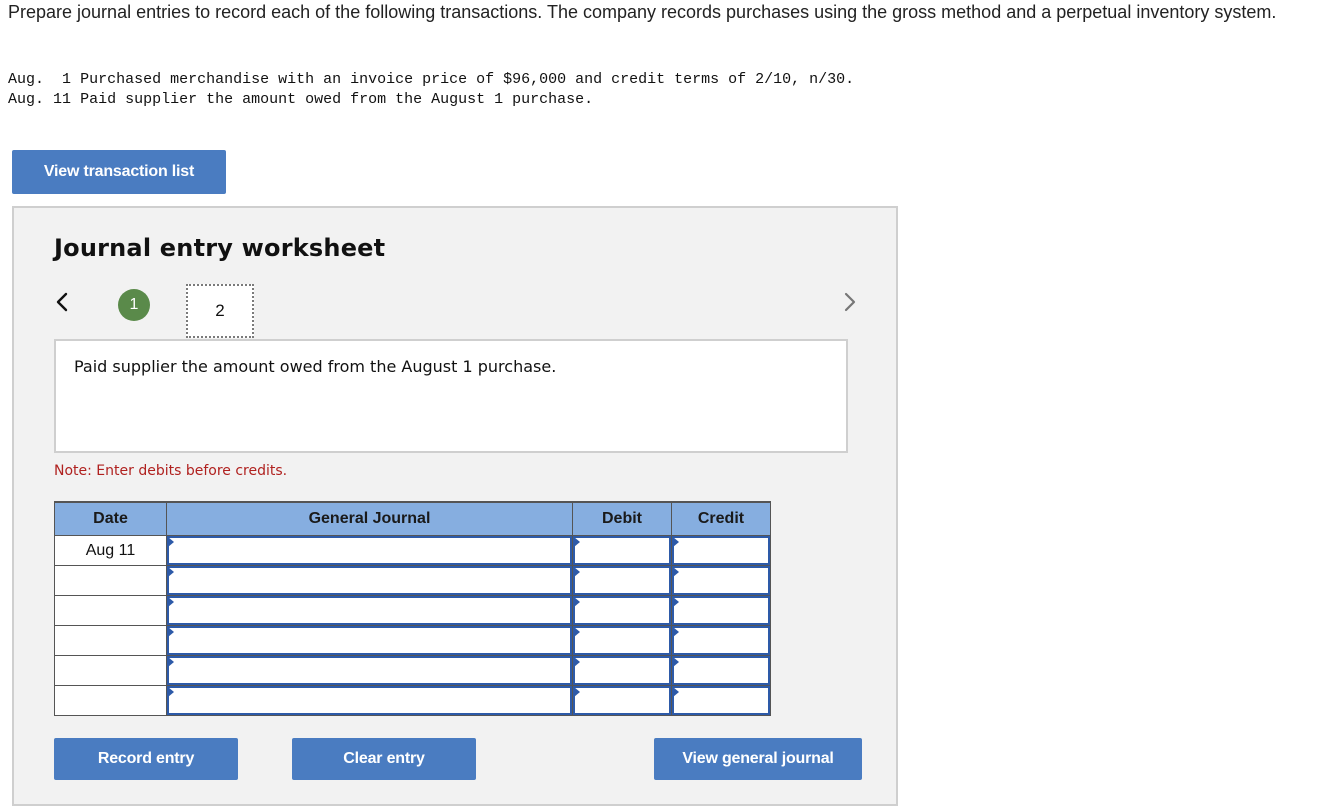 The image size is (1328, 806). What do you see at coordinates (369, 518) in the screenshot?
I see `general-journal-column-header: General Journal` at bounding box center [369, 518].